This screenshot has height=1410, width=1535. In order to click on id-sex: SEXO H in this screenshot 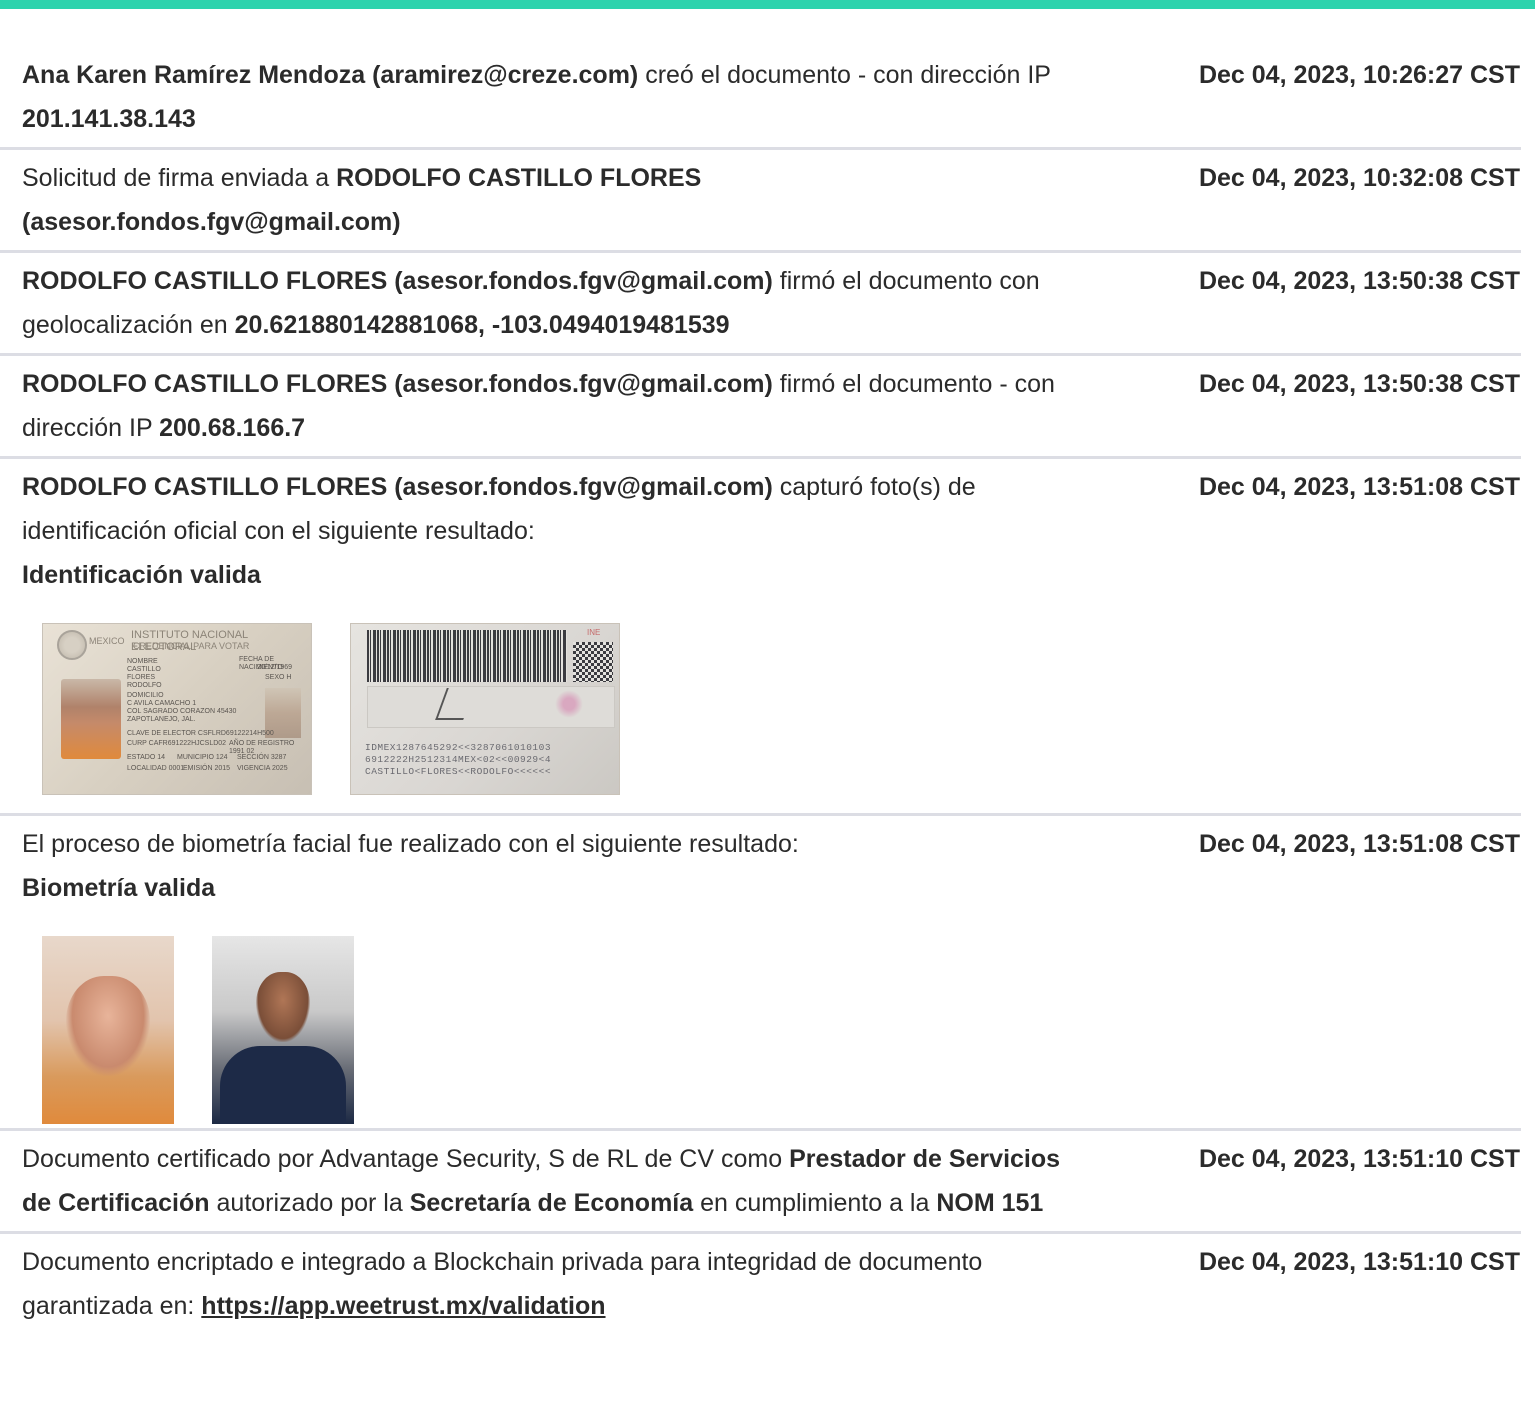, I will do `click(278, 677)`.